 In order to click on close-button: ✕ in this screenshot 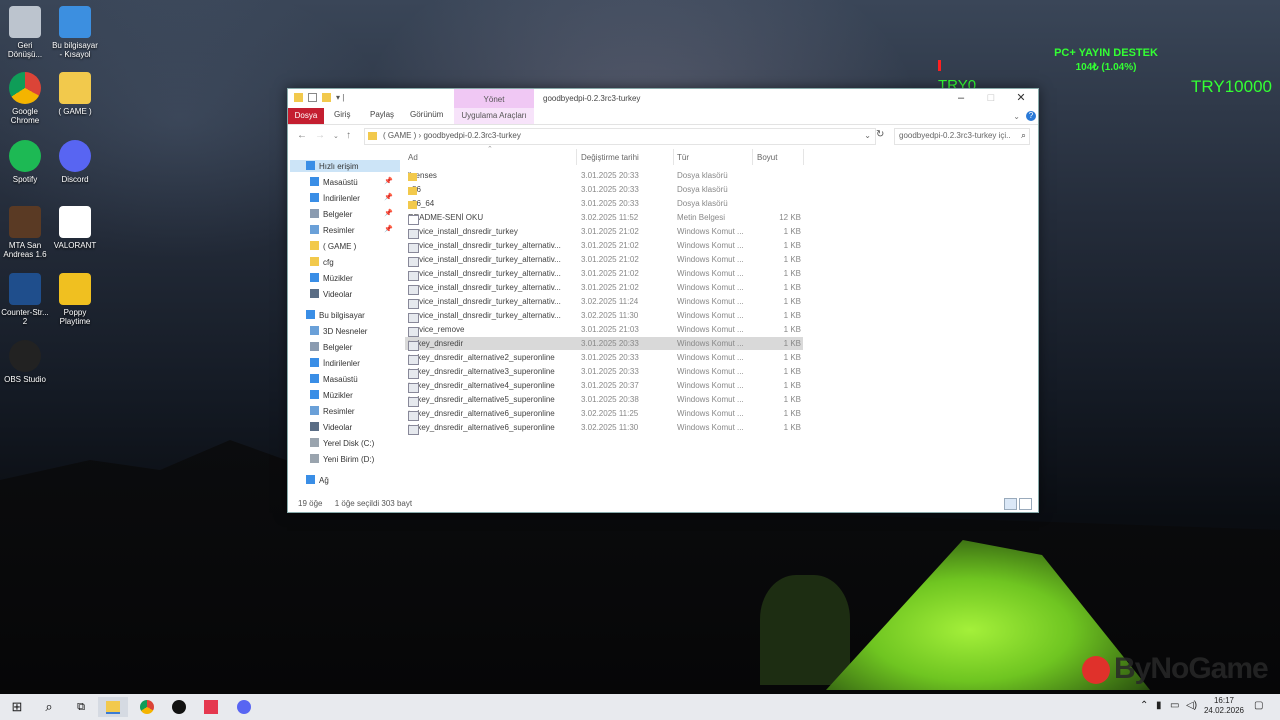, I will do `click(1021, 98)`.